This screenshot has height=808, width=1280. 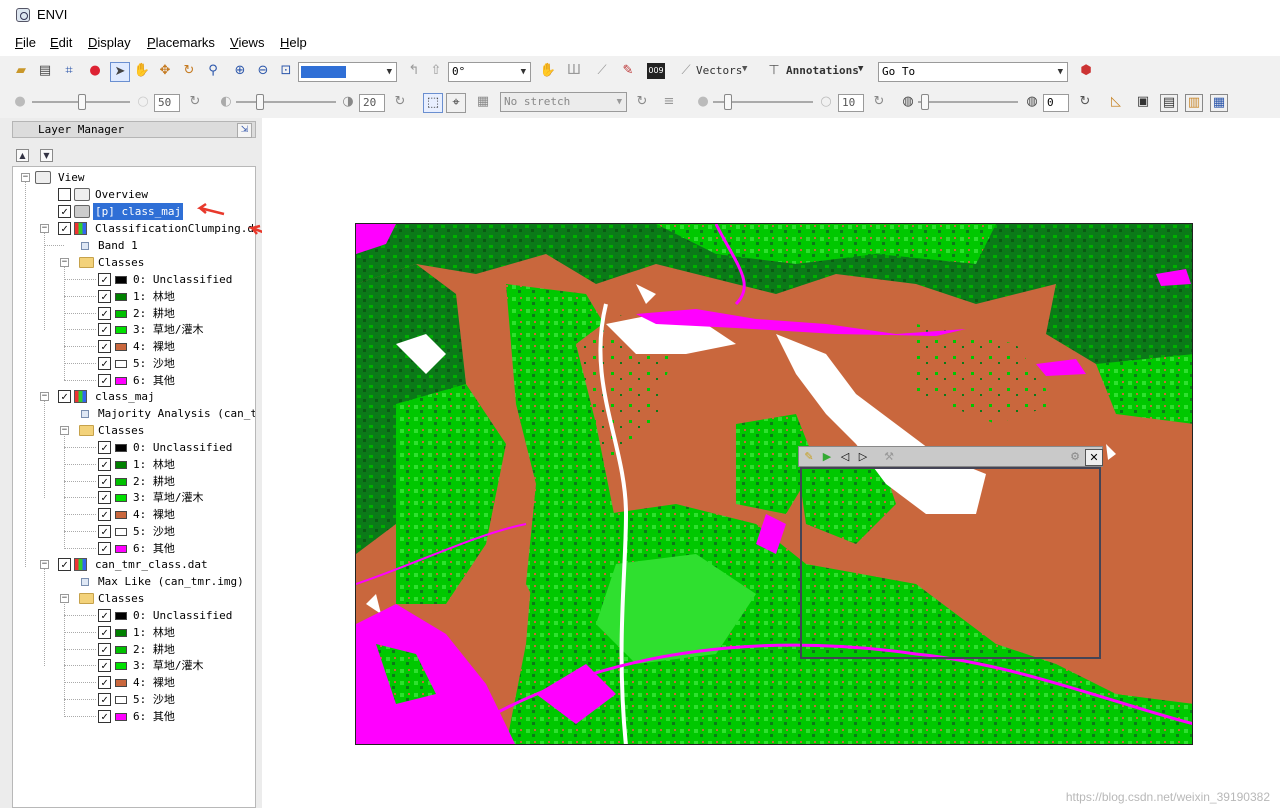 What do you see at coordinates (968, 102) in the screenshot?
I see `transparency-slider-track` at bounding box center [968, 102].